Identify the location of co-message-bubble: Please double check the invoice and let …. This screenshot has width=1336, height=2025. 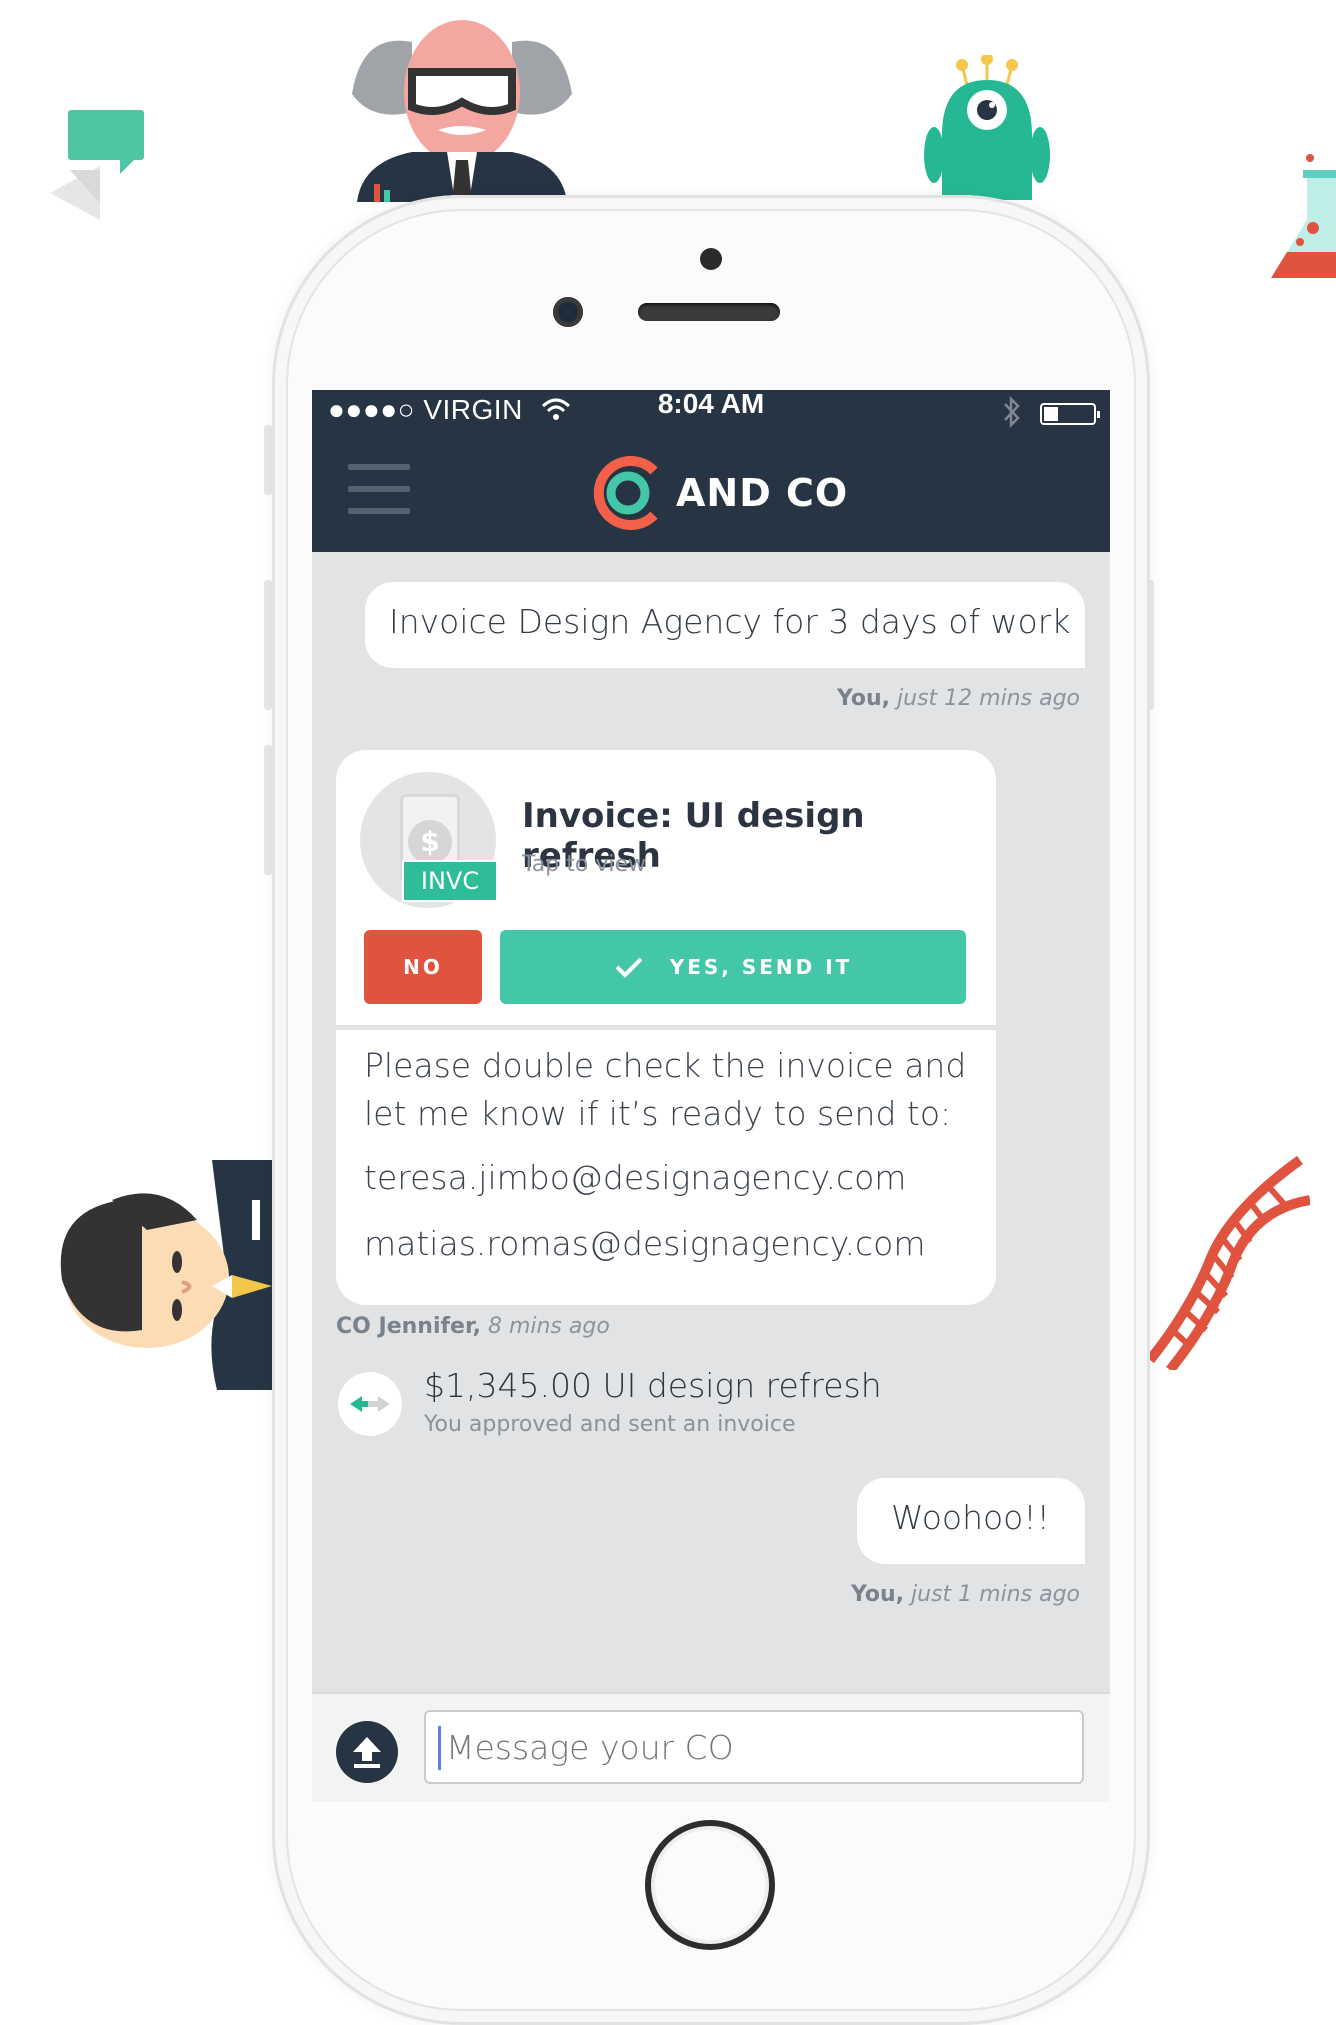
(666, 1167).